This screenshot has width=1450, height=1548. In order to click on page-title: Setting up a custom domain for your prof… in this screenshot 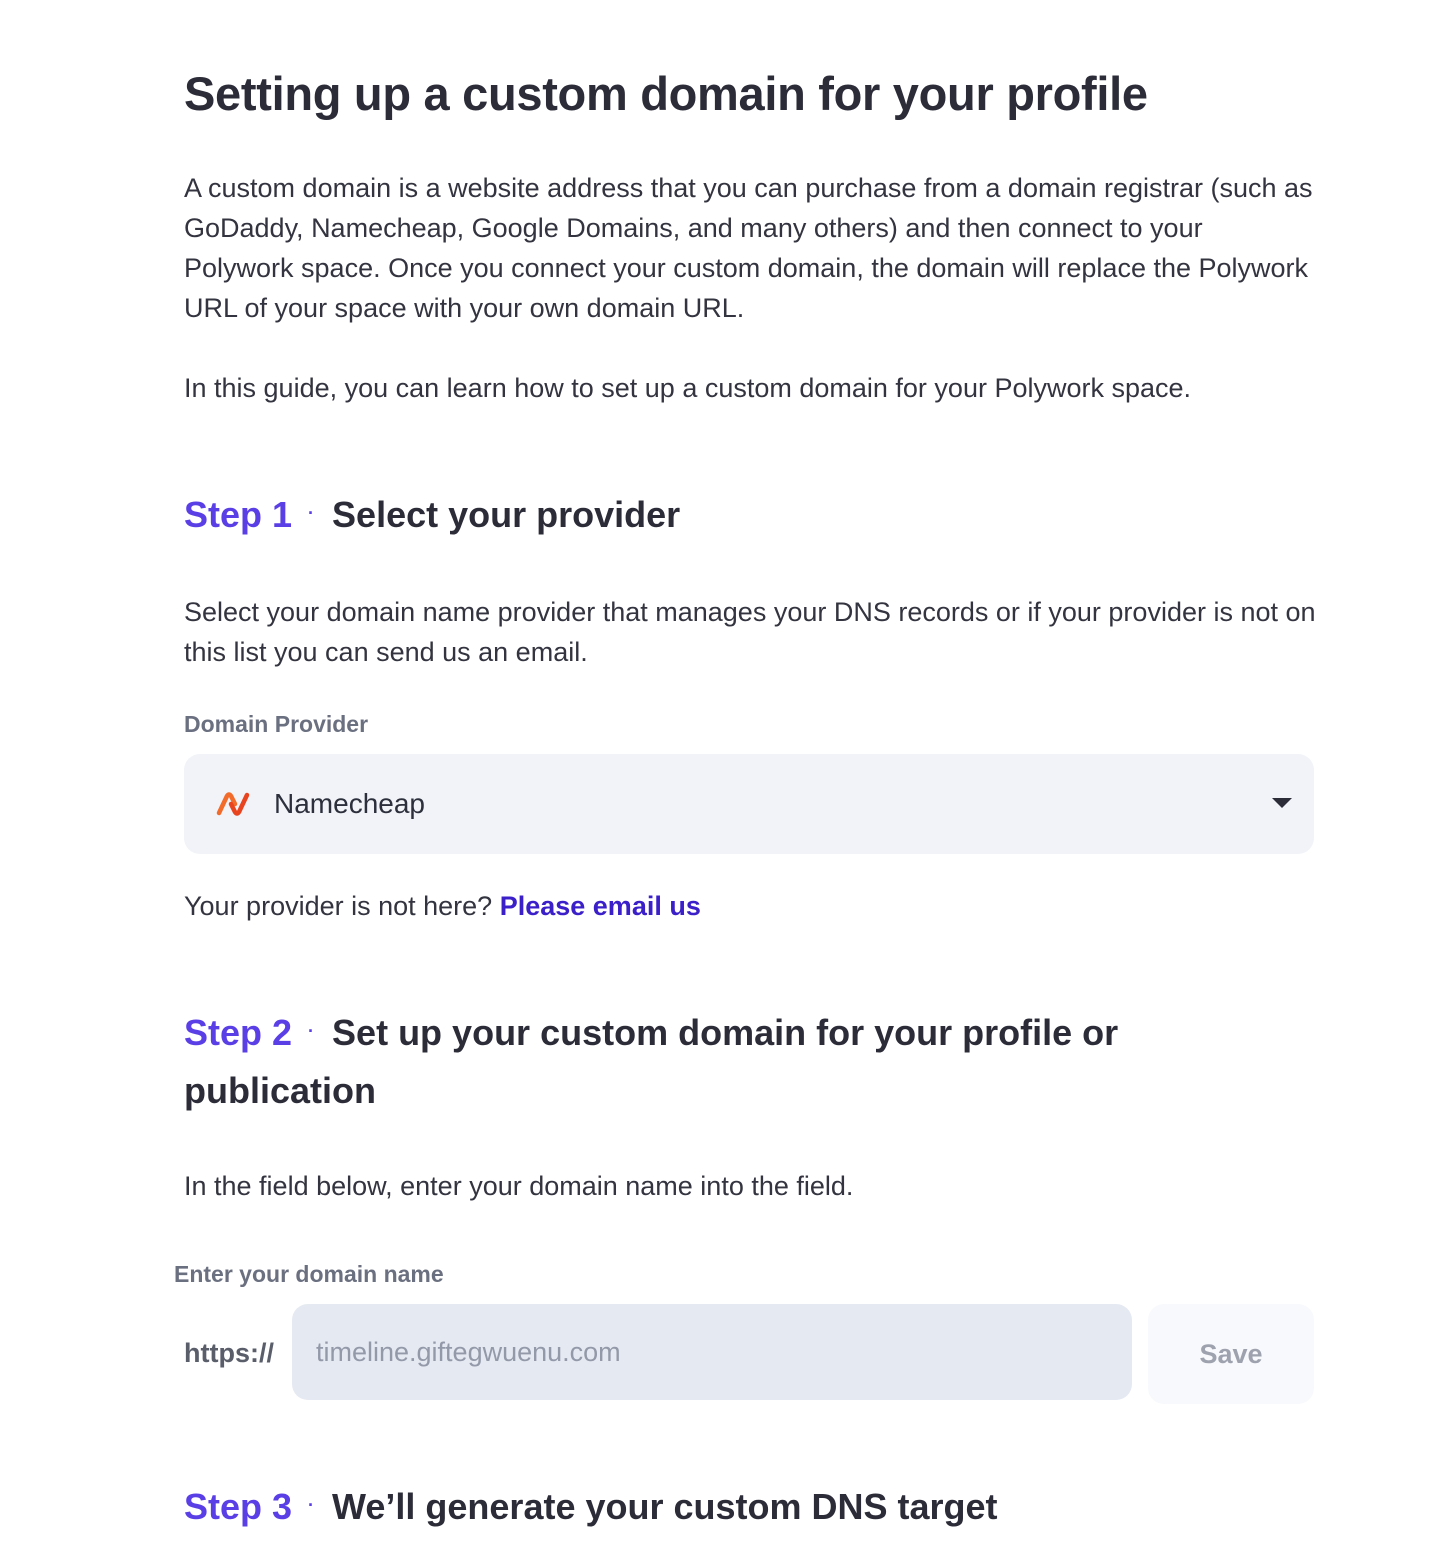, I will do `click(666, 93)`.